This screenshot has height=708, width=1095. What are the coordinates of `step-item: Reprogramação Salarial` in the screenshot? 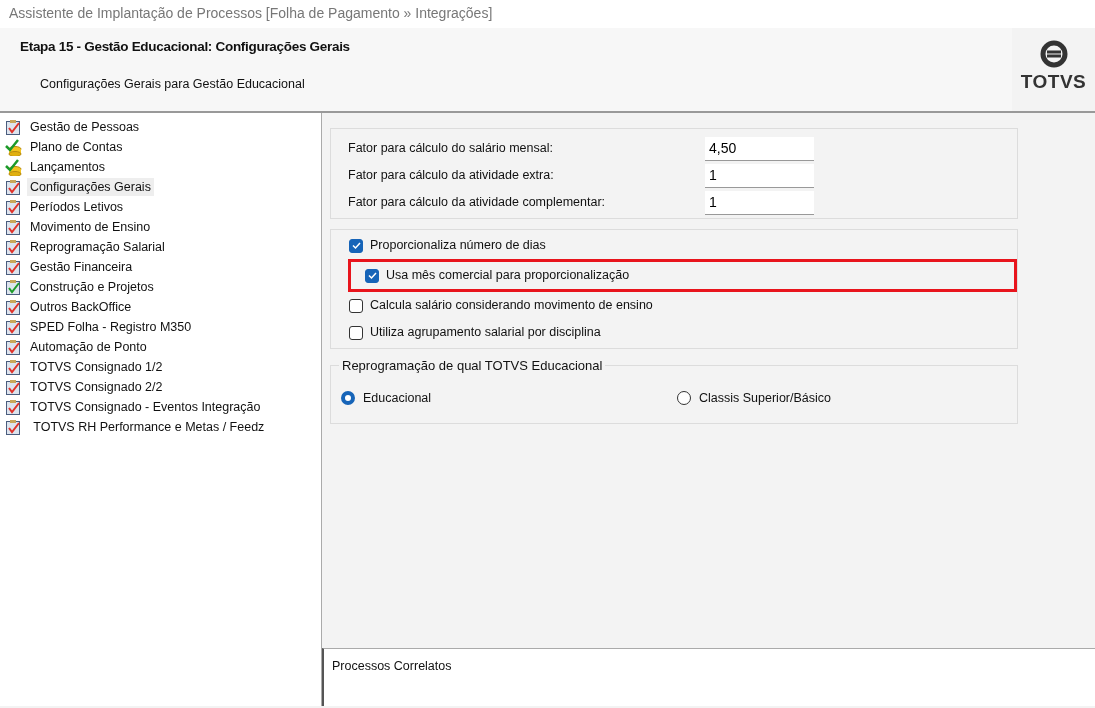 It's located at (97, 247).